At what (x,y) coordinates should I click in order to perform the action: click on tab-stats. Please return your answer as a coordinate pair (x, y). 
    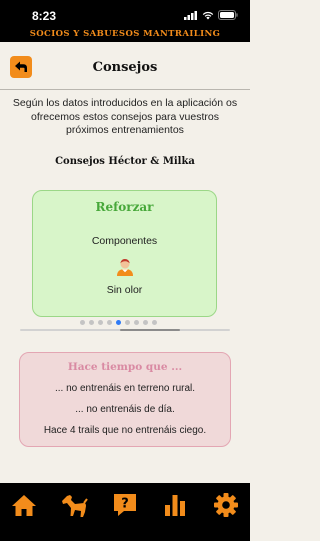
    Looking at the image, I should click on (175, 505).